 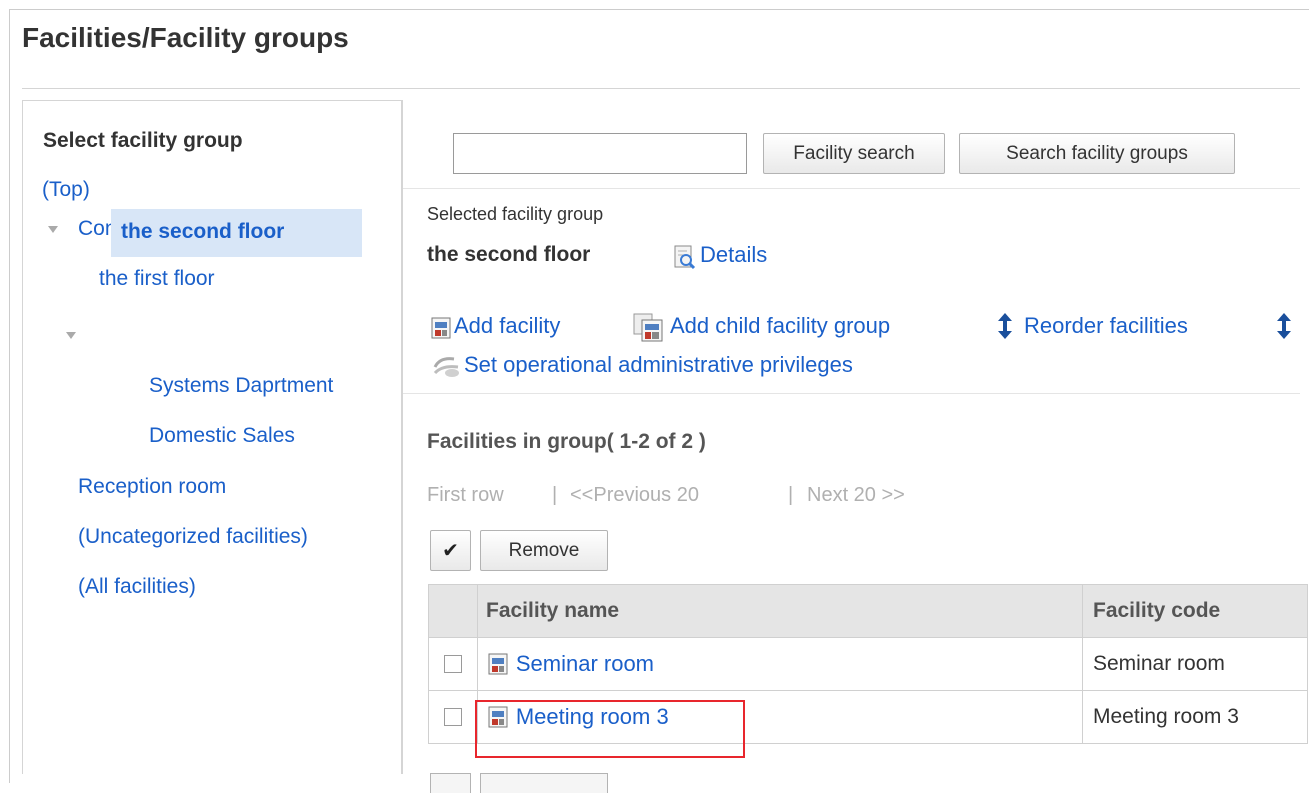 I want to click on tree-item-first-floor: the first floor, so click(x=157, y=279).